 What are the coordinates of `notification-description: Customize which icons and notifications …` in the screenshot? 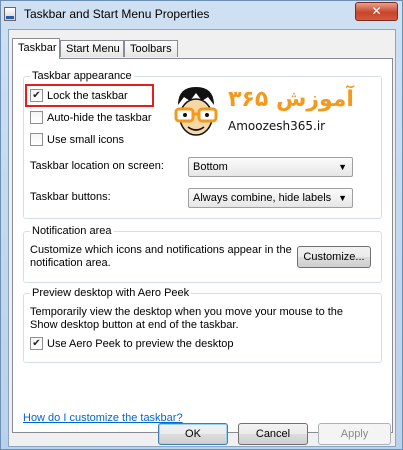 It's located at (161, 256).